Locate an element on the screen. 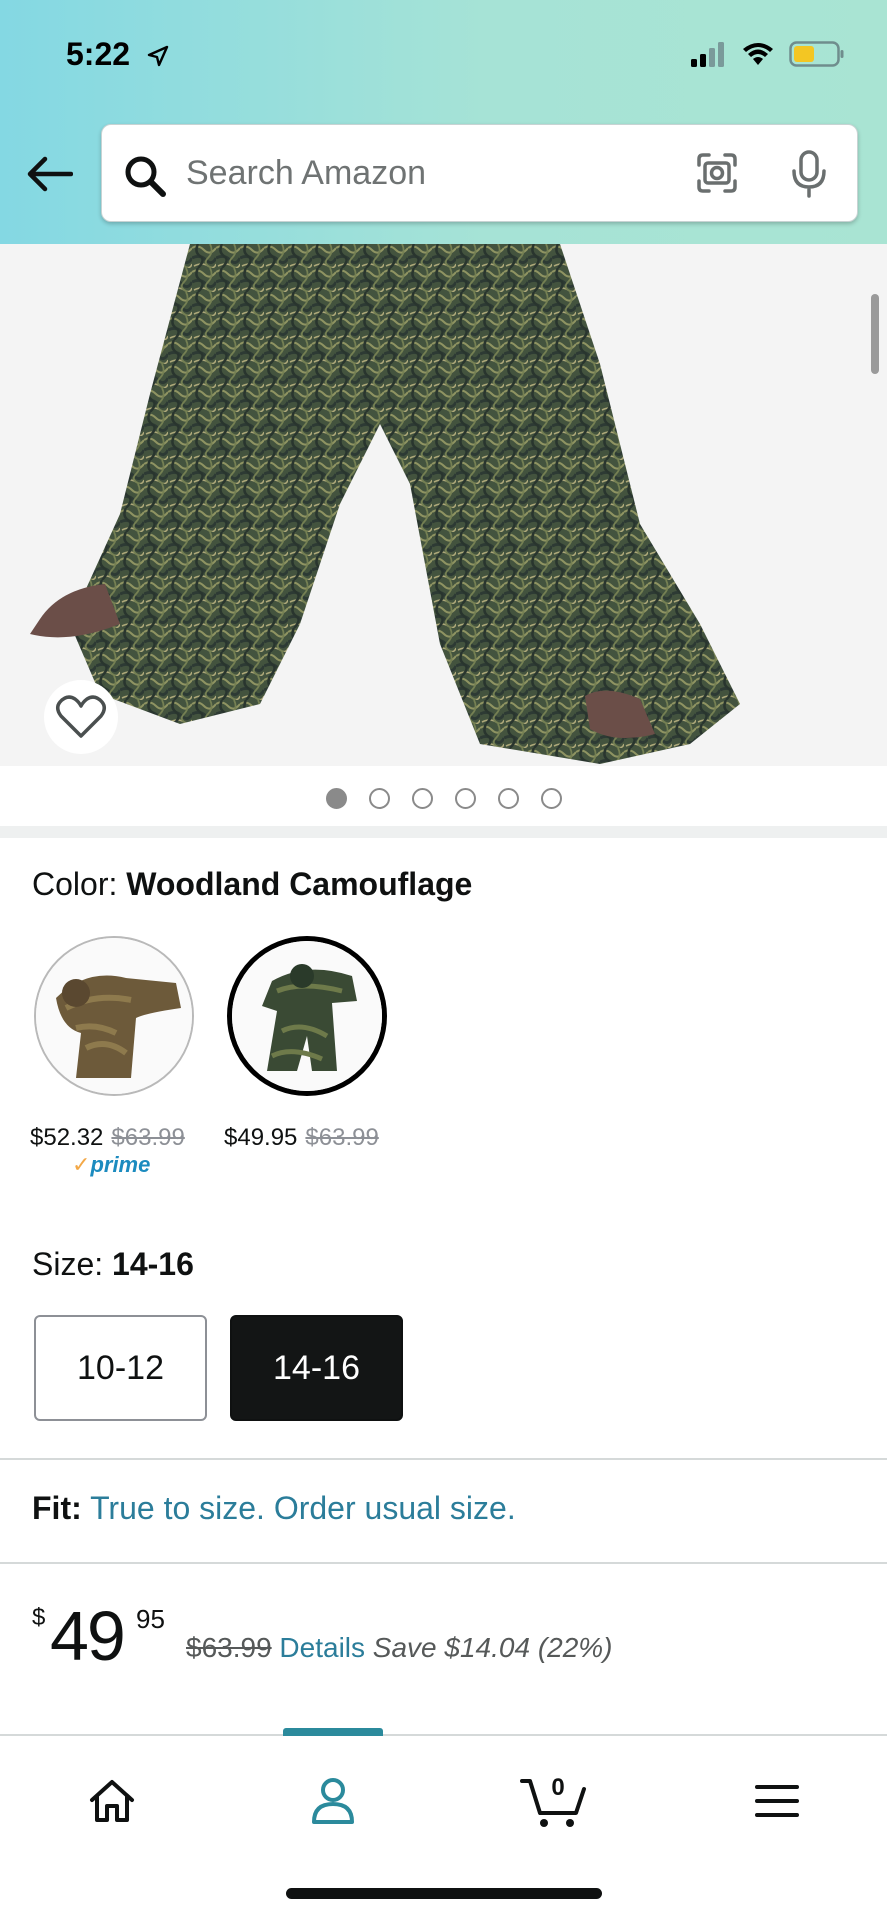 This screenshot has width=887, height=1920. cart-icon: 0 is located at coordinates (553, 1800).